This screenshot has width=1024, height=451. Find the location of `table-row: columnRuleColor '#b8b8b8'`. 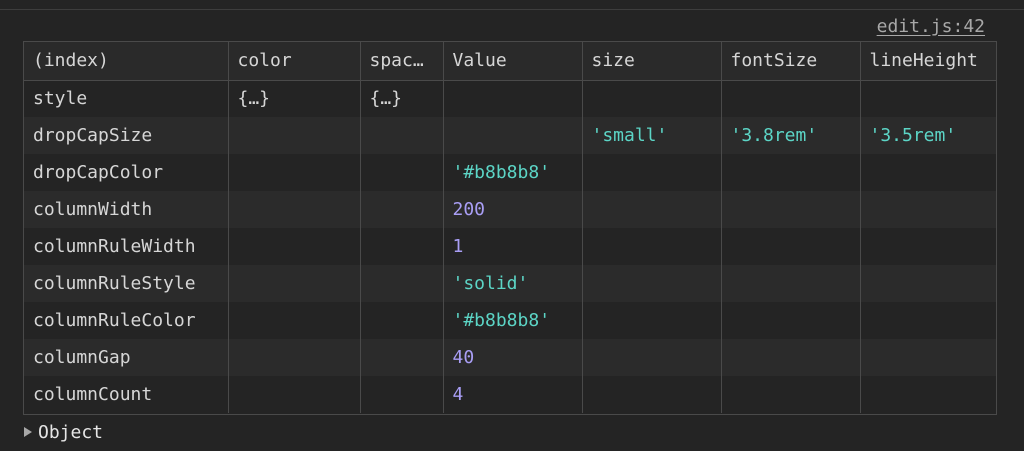

table-row: columnRuleColor '#b8b8b8' is located at coordinates (510, 320).